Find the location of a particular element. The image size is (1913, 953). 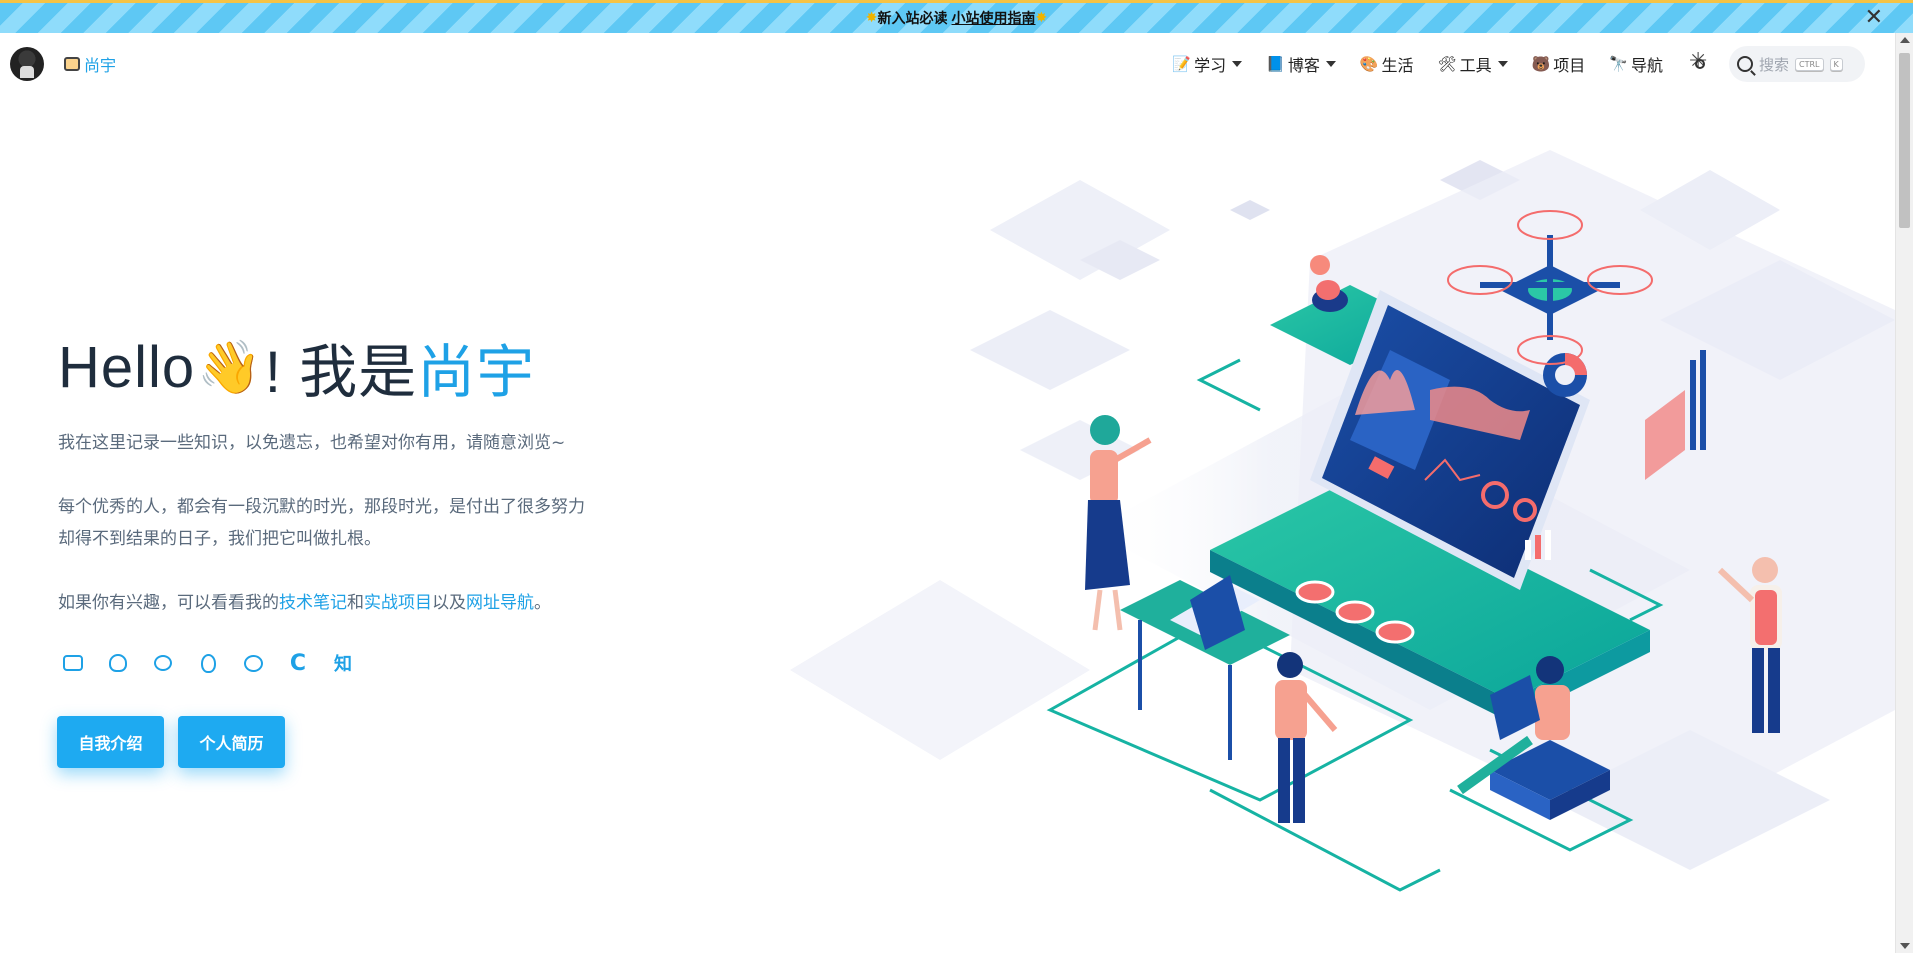

search-input: 搜索 CTRL K is located at coordinates (1797, 64).